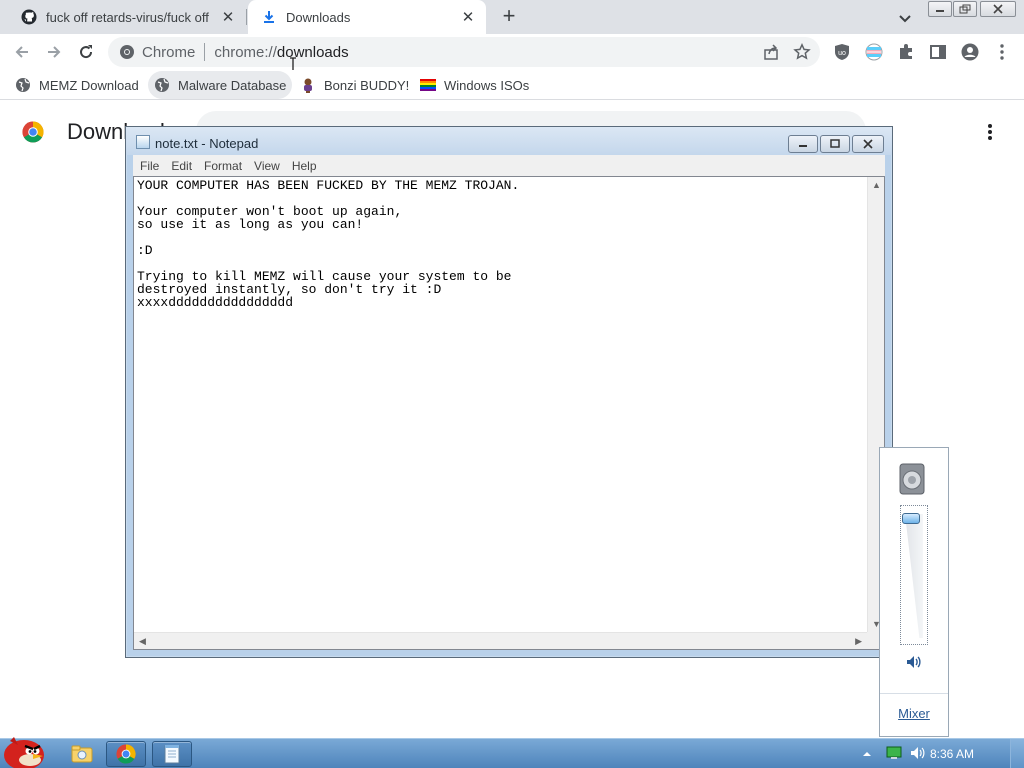  What do you see at coordinates (876, 185) in the screenshot?
I see `scroll-up-icon: ▲` at bounding box center [876, 185].